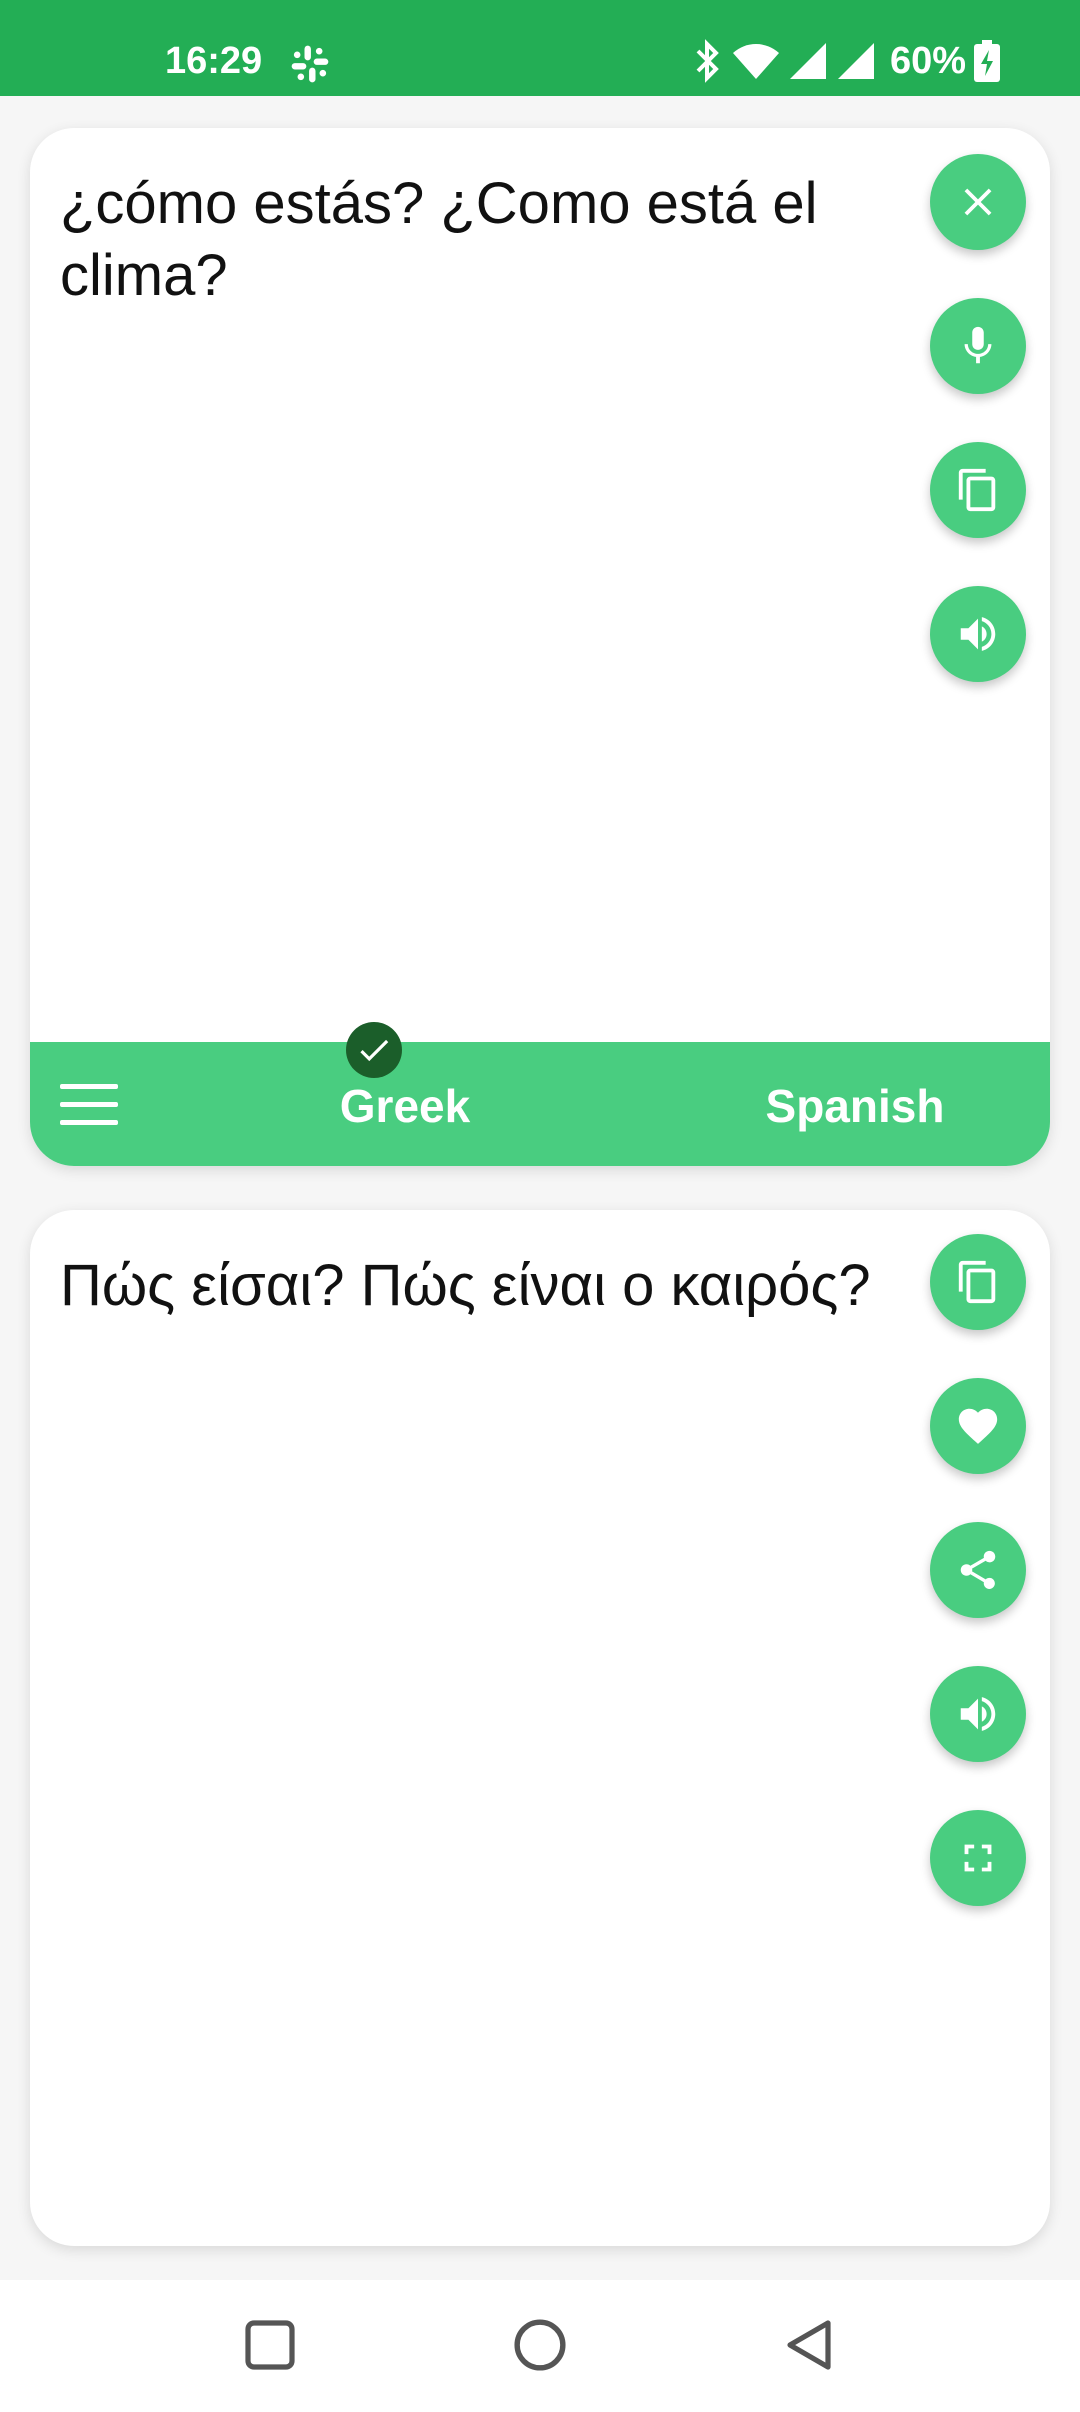 This screenshot has height=2412, width=1080. I want to click on bluetooth-icon, so click(707, 61).